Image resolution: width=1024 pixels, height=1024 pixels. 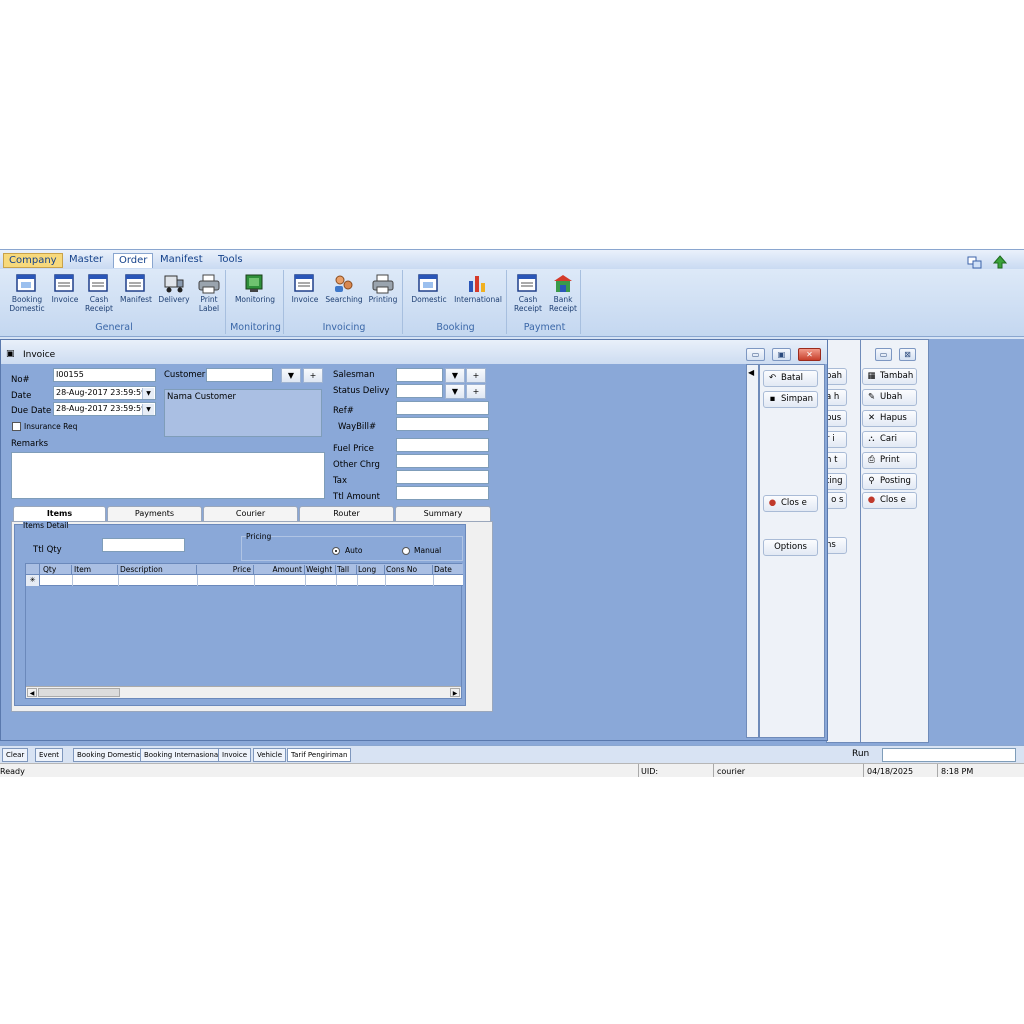 What do you see at coordinates (27, 293) in the screenshot?
I see `booking-domestic-button: Booking Domestic` at bounding box center [27, 293].